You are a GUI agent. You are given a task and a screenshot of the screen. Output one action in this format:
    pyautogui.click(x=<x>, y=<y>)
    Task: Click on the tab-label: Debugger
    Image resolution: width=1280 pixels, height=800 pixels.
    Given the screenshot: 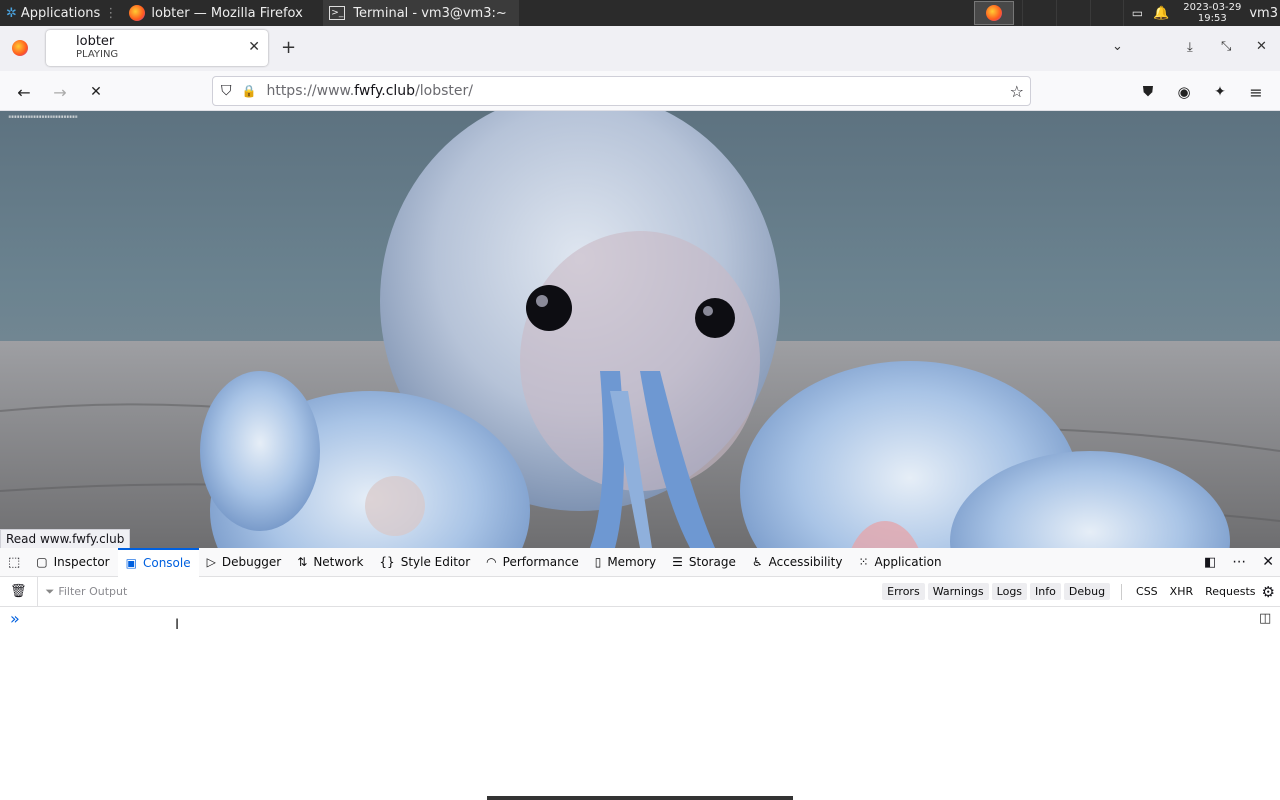 What is the action you would take?
    pyautogui.click(x=251, y=562)
    